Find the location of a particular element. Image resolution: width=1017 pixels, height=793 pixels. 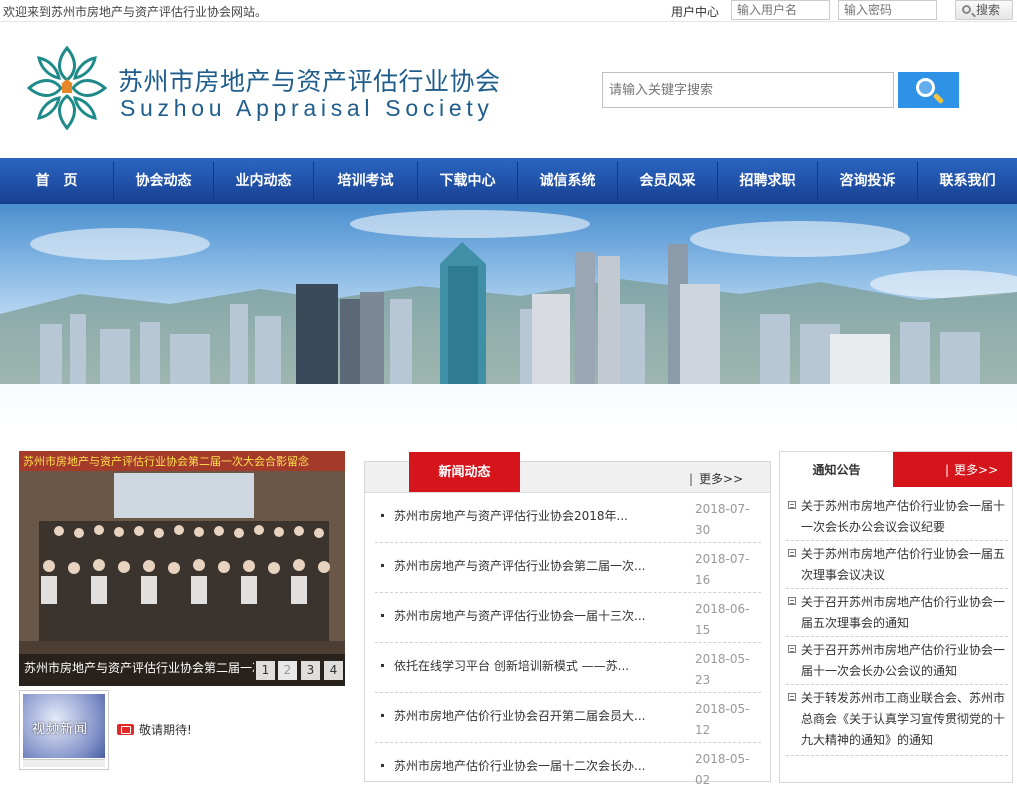

slider-dot-3: 3 is located at coordinates (310, 670).